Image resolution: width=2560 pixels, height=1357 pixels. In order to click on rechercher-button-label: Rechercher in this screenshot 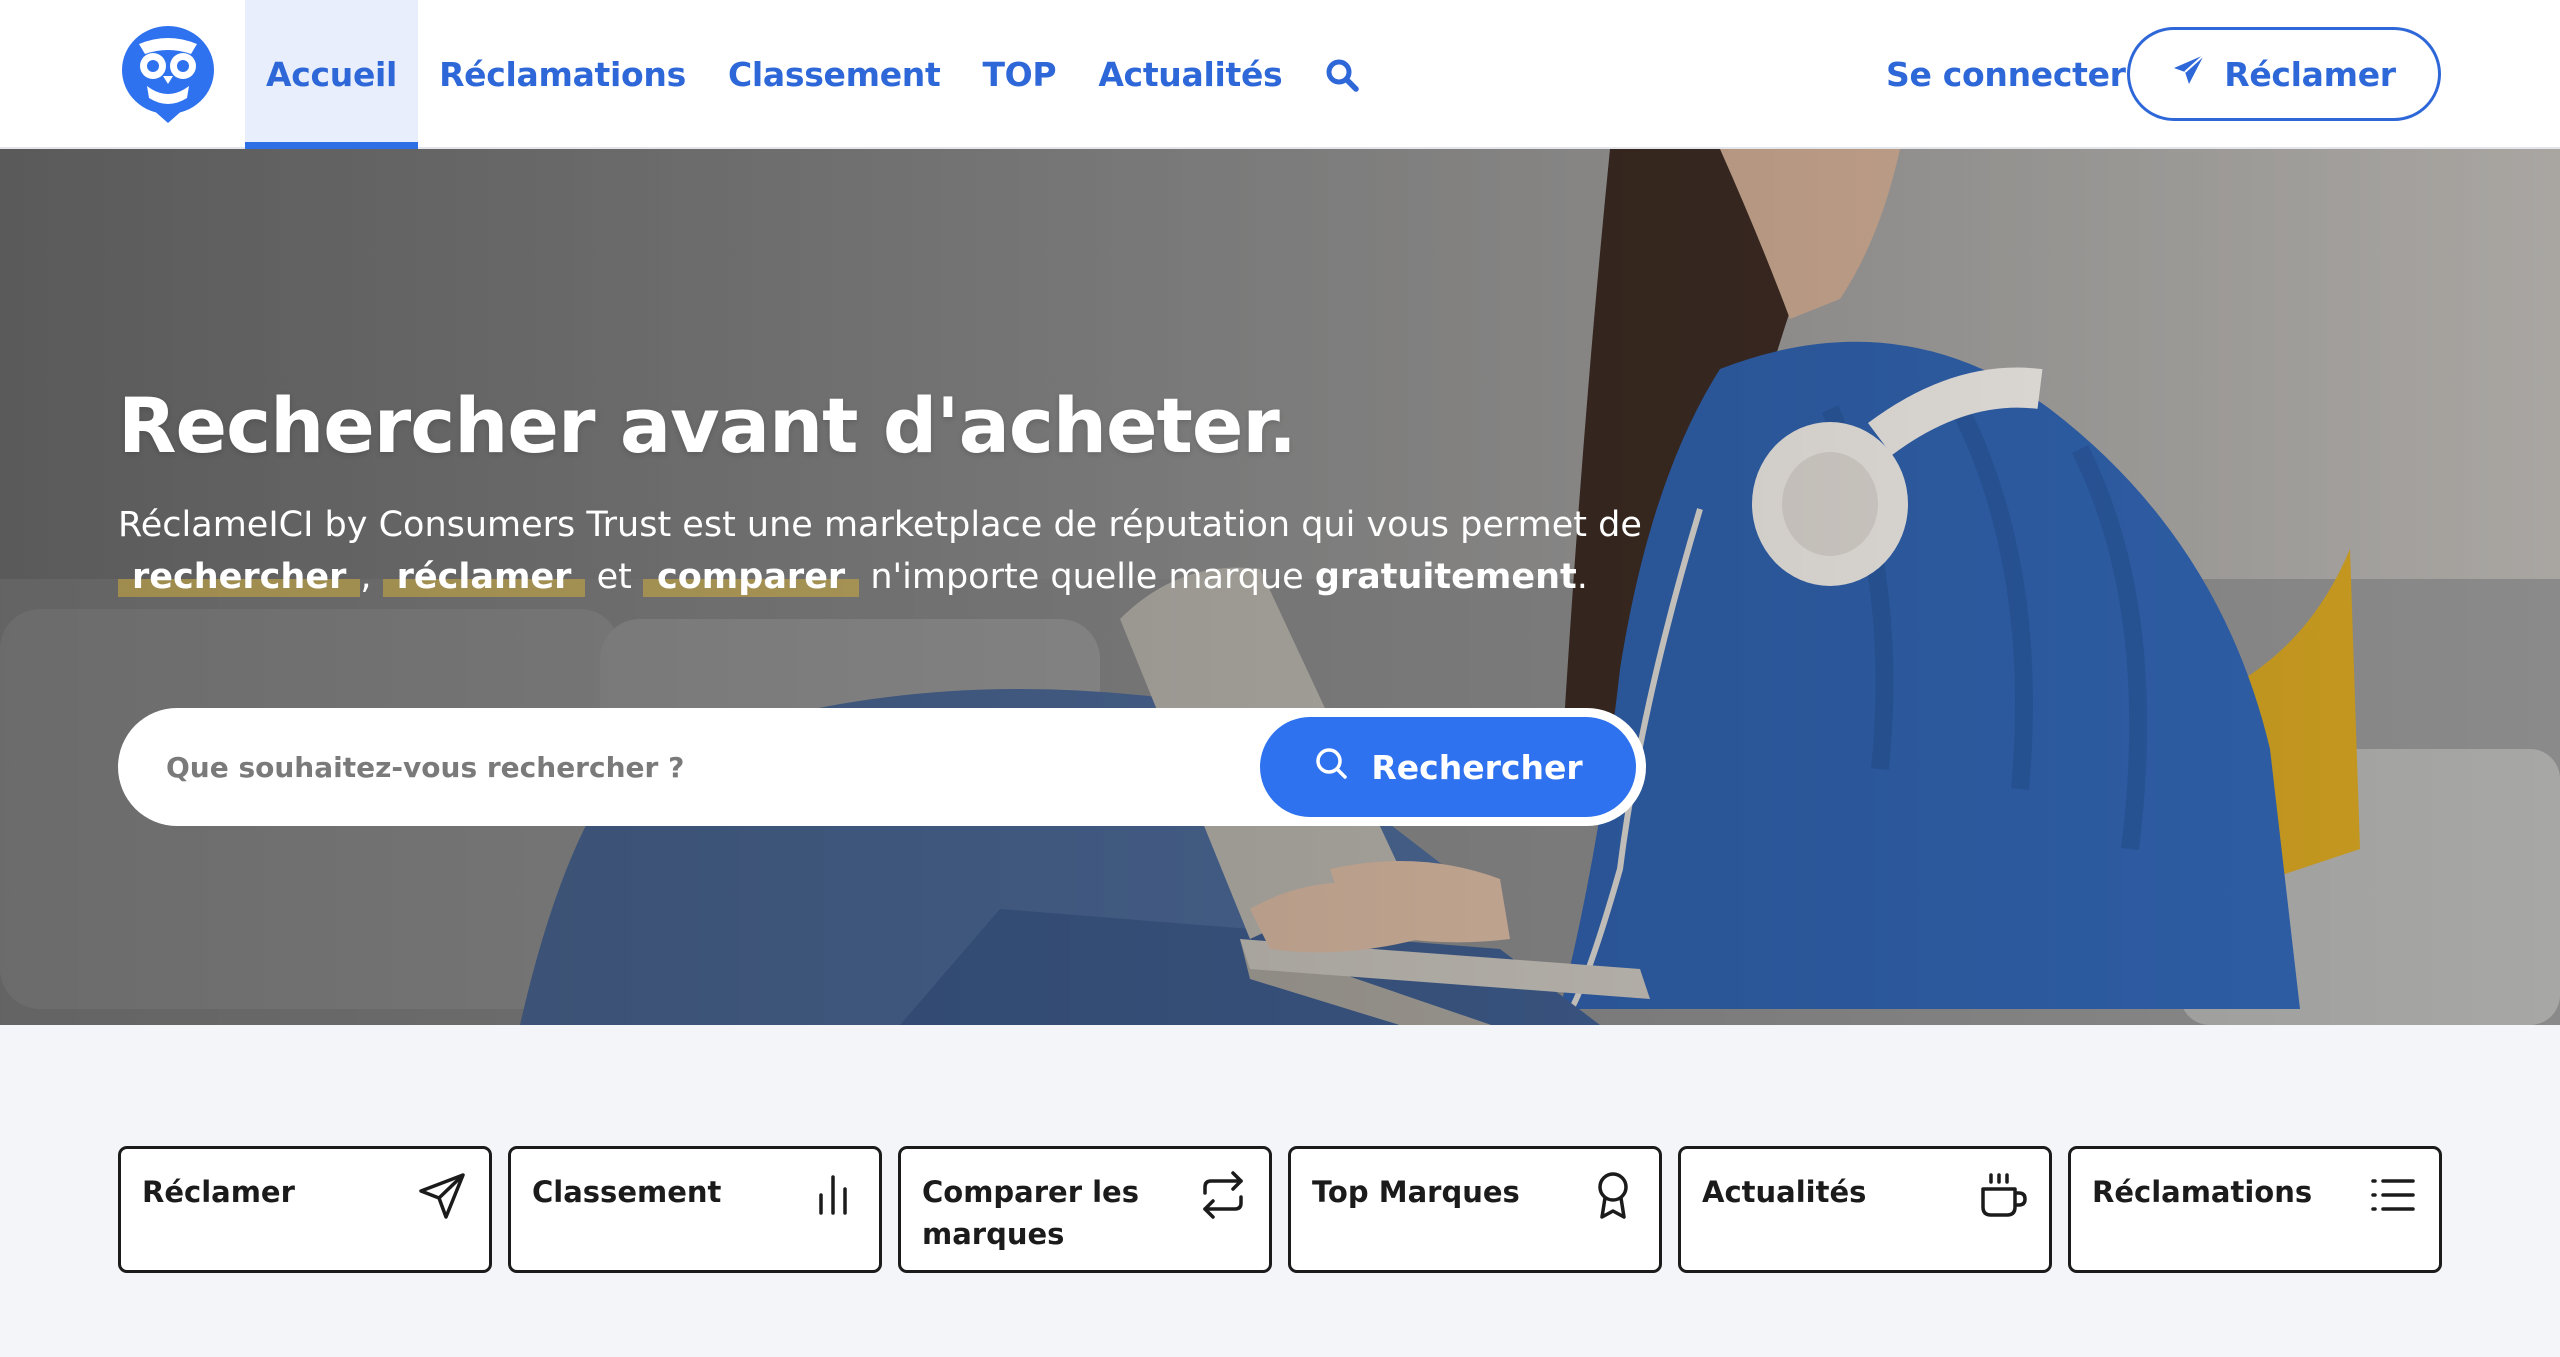, I will do `click(1477, 767)`.